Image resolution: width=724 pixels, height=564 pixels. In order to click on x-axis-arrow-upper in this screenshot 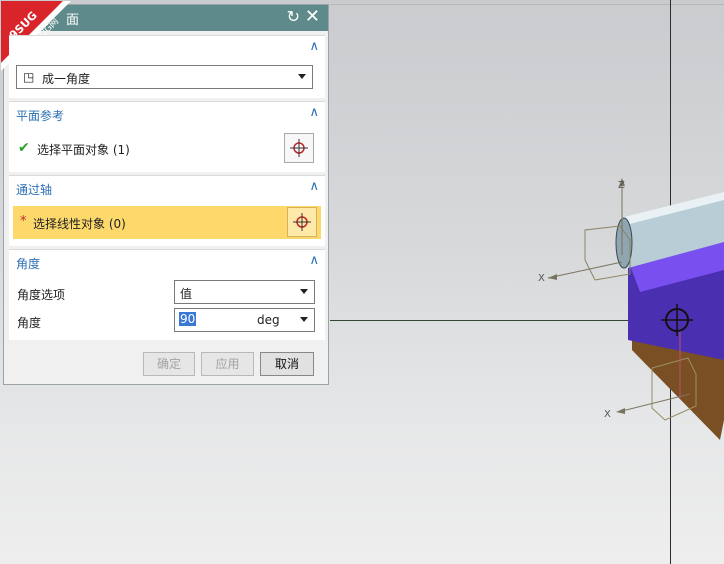, I will do `click(552, 277)`.